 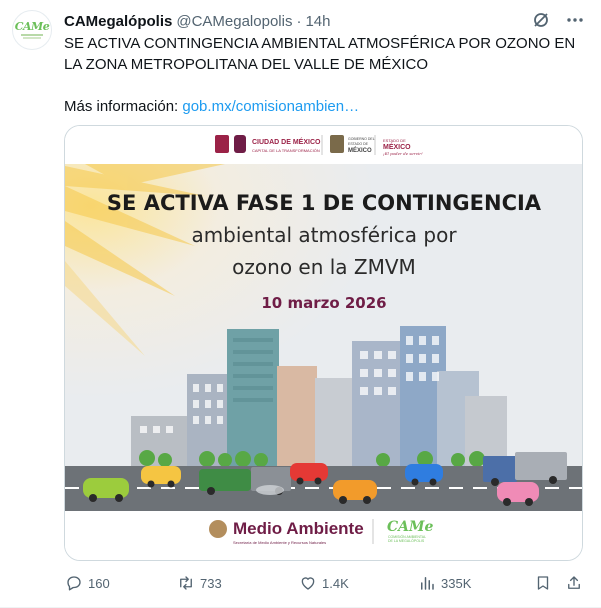 What do you see at coordinates (406, 540) in the screenshot?
I see `footer-came-sub2: DE LA MEGALÓPOLIS` at bounding box center [406, 540].